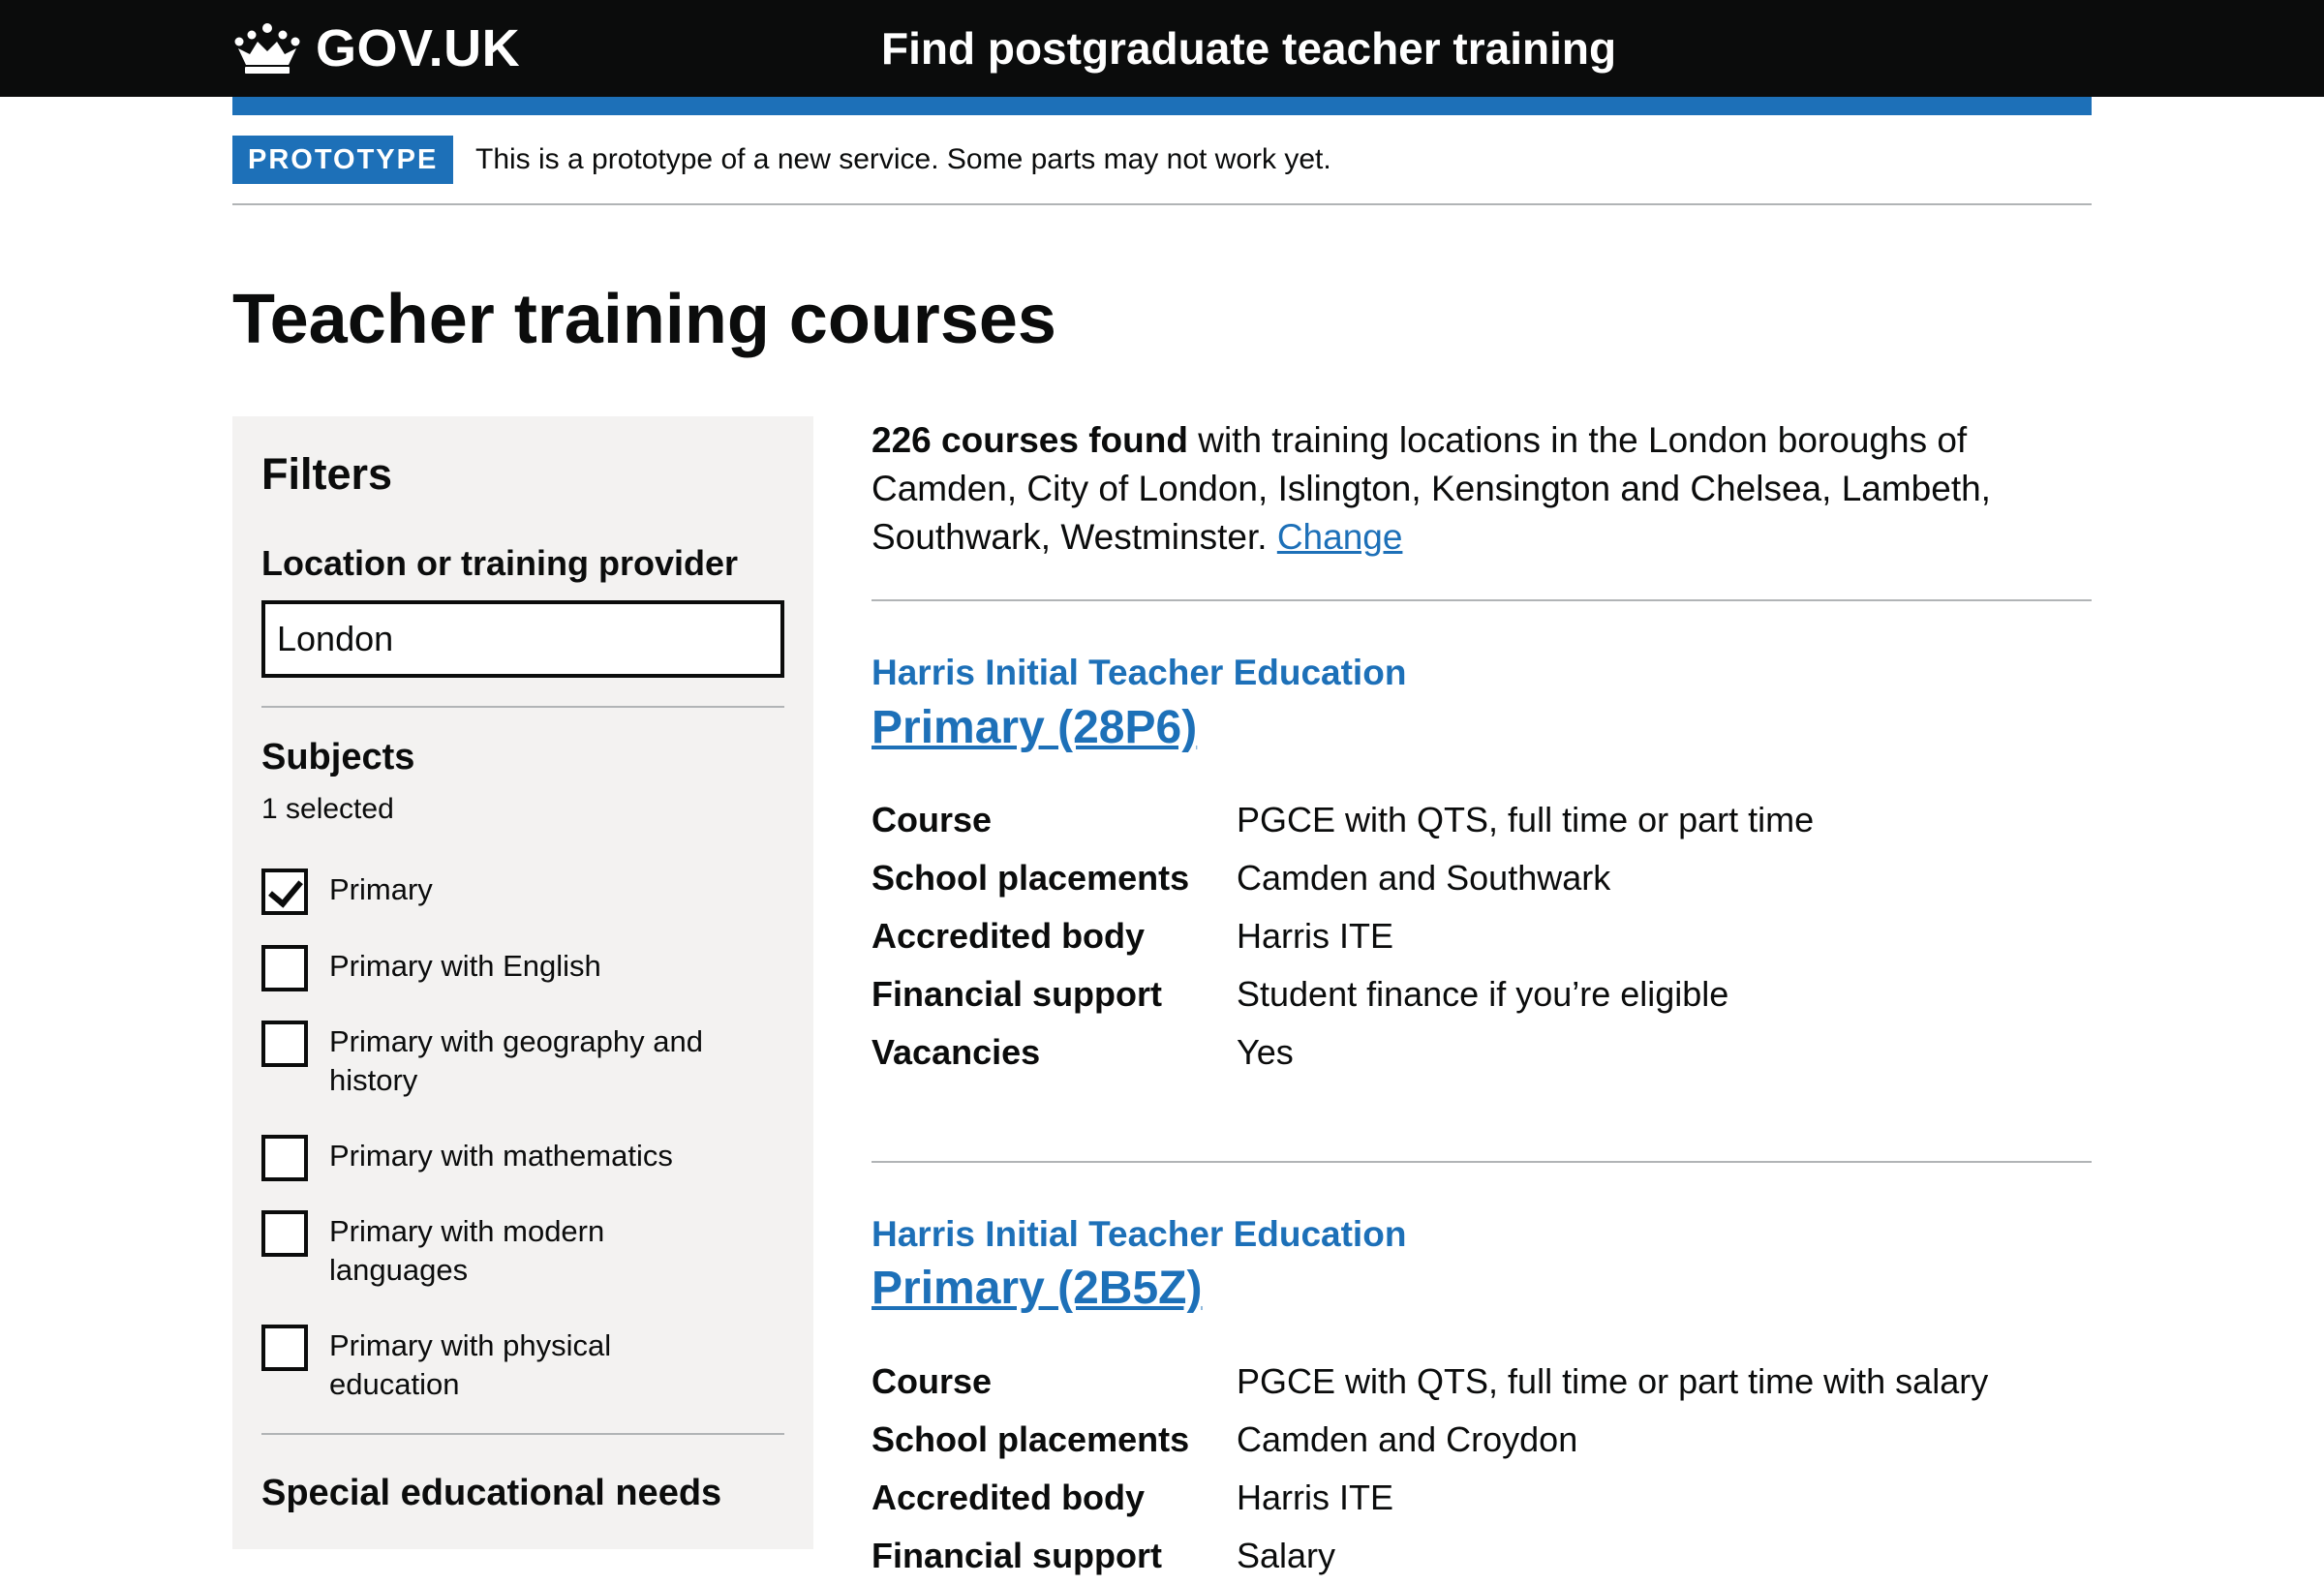 The width and height of the screenshot is (2324, 1585). I want to click on subjects-selected-count: 1 selected, so click(328, 809).